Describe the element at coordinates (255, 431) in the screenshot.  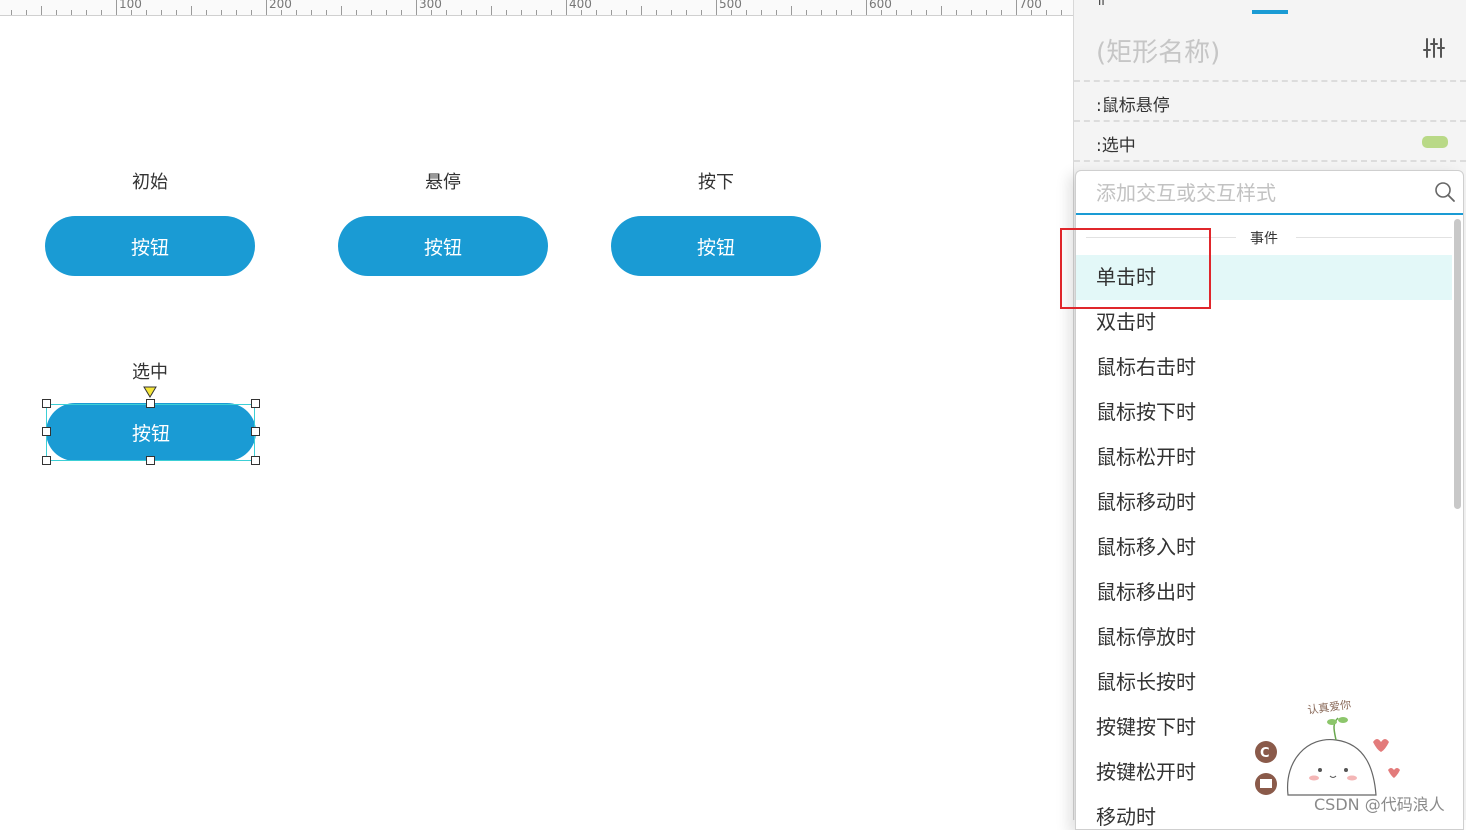
I see `resize-handle-right` at that location.